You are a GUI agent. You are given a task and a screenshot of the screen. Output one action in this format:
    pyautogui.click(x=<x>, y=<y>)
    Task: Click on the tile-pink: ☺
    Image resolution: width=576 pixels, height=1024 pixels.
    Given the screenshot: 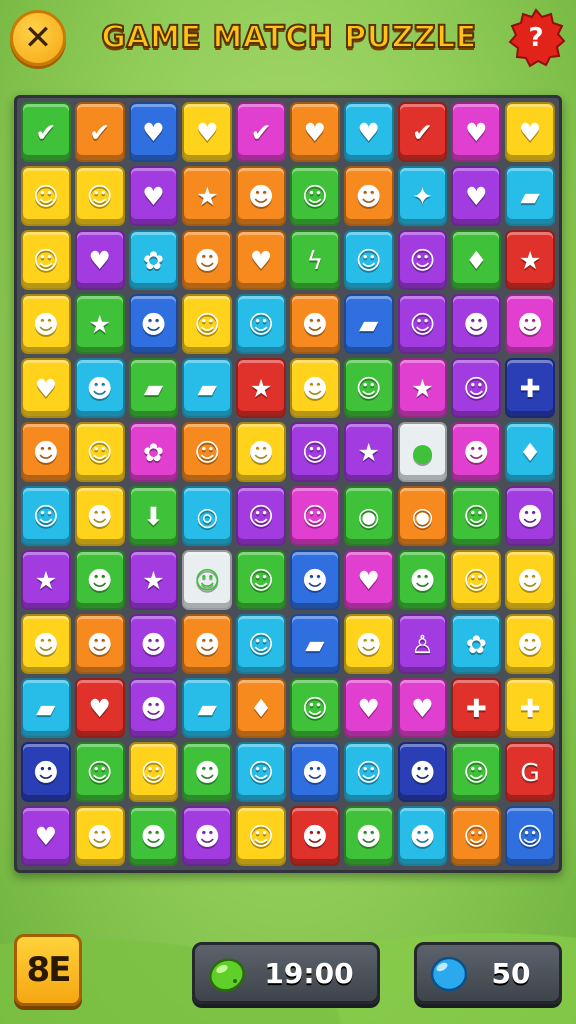 What is the action you would take?
    pyautogui.click(x=314, y=516)
    